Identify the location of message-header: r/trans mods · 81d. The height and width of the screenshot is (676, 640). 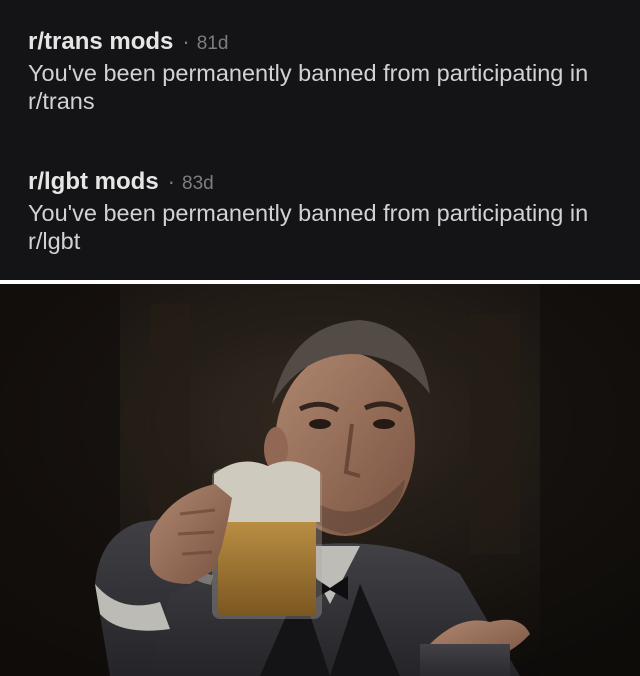
(328, 42).